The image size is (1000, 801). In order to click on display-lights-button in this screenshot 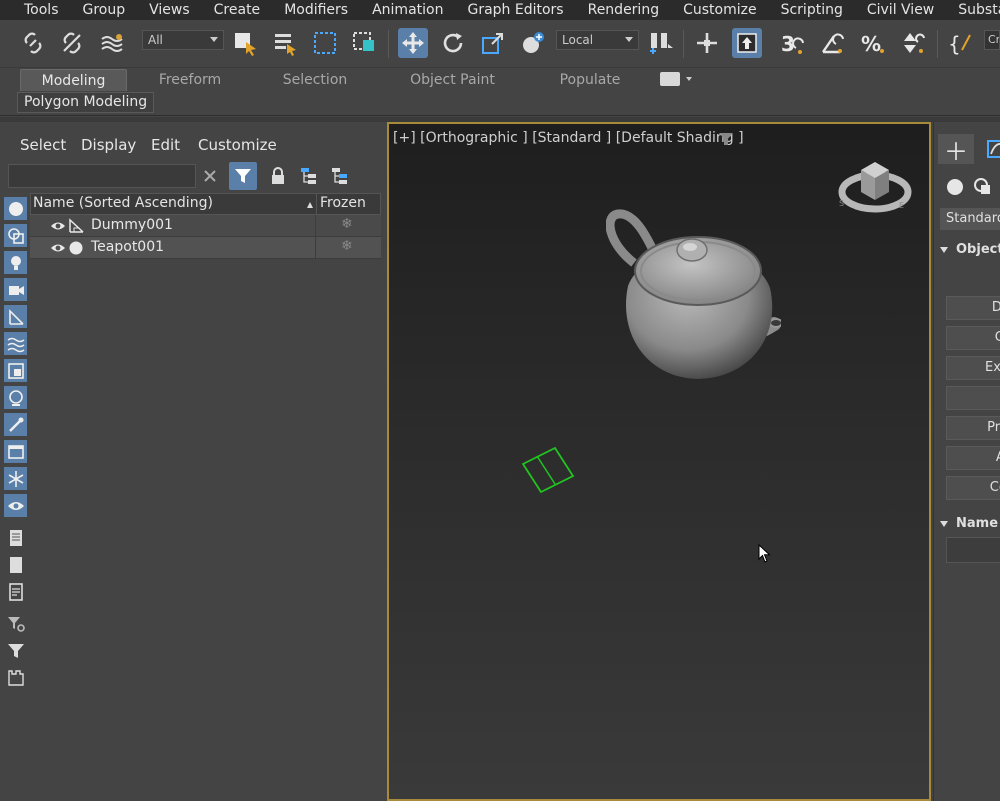, I will do `click(15, 262)`.